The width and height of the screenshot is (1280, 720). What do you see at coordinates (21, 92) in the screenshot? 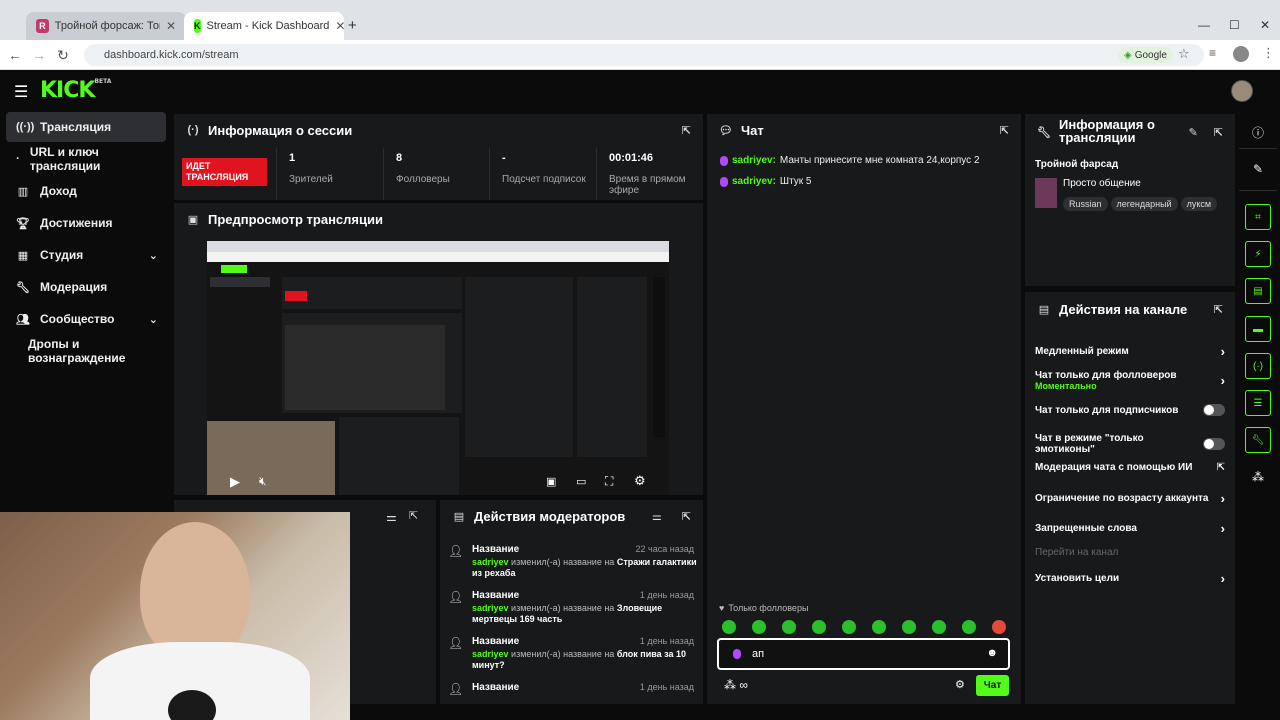
I see `hamburger-menu-icon: ☰` at bounding box center [21, 92].